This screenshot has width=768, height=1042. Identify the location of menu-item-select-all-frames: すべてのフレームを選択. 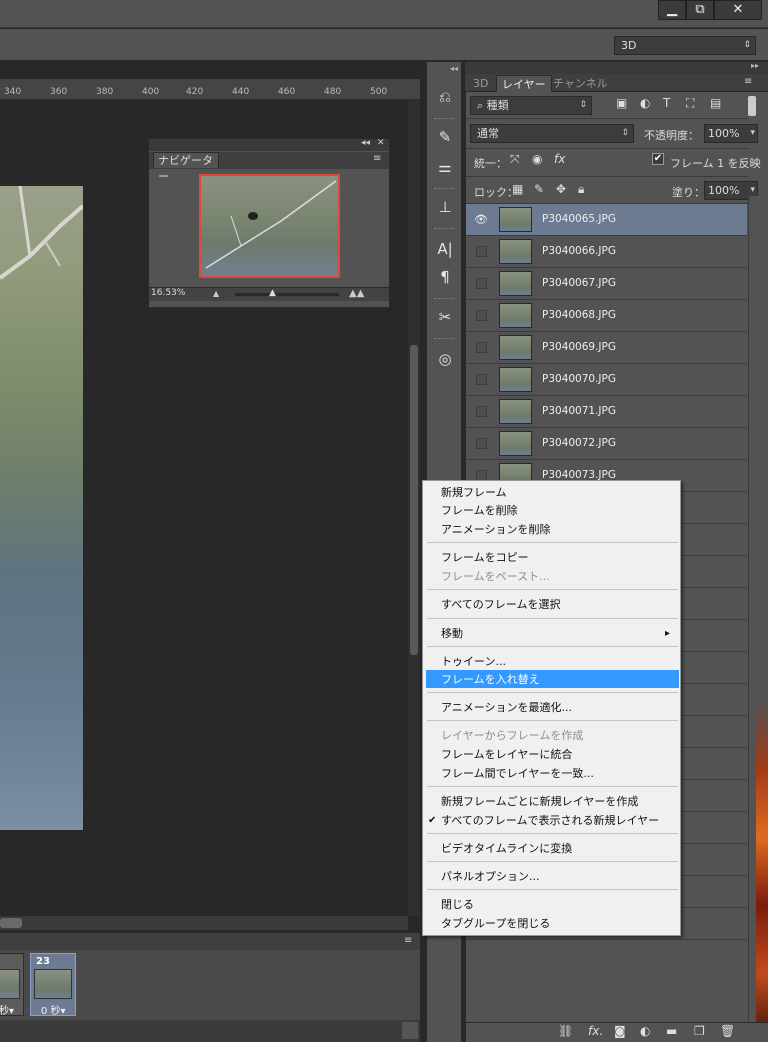
(500, 604).